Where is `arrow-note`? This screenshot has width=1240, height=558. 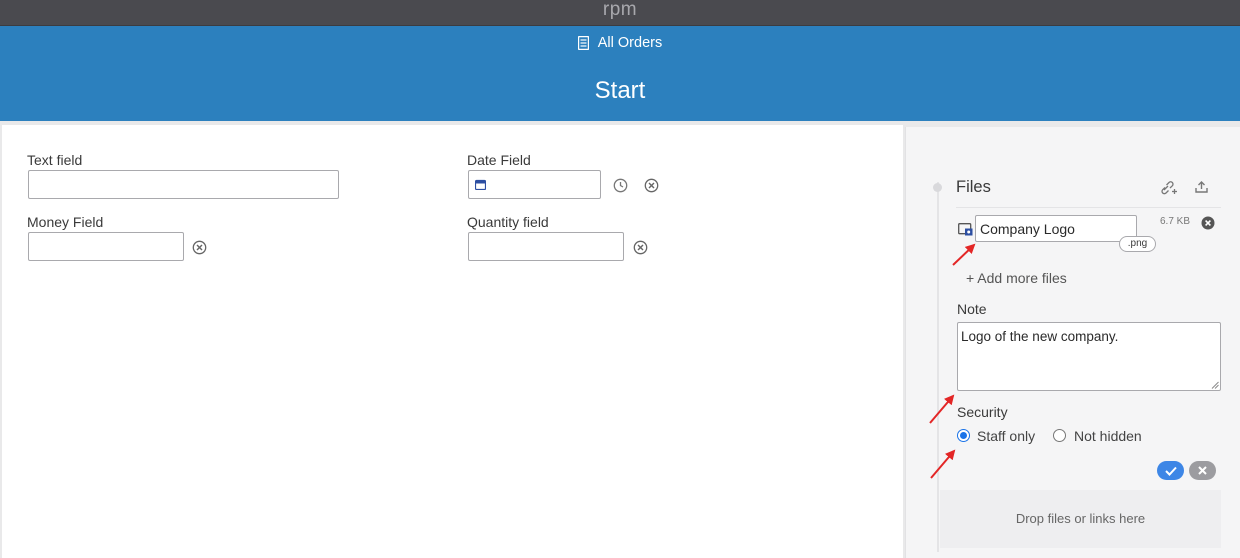
arrow-note is located at coordinates (942, 409).